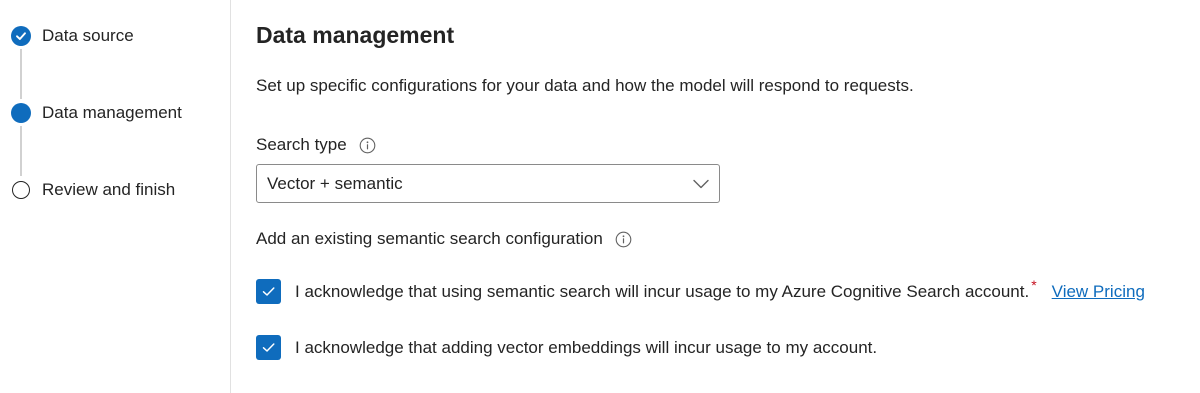 The height and width of the screenshot is (393, 1200). What do you see at coordinates (21, 36) in the screenshot?
I see `step-completed-checkmark-icon` at bounding box center [21, 36].